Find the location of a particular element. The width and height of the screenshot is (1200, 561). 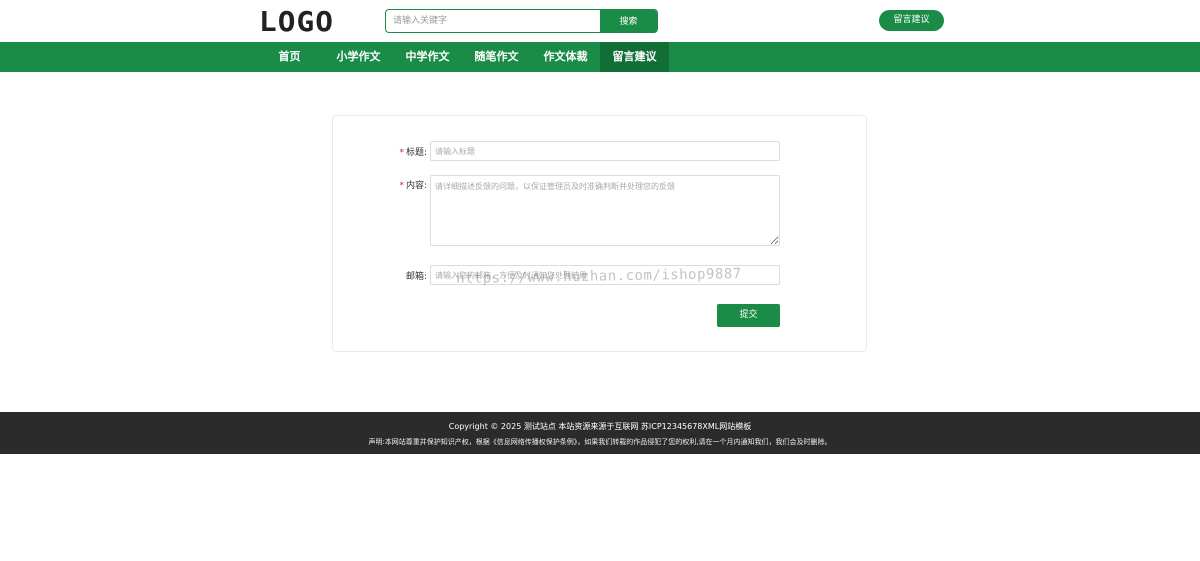

nav-item-essay-genres: 作文体裁 is located at coordinates (565, 57).